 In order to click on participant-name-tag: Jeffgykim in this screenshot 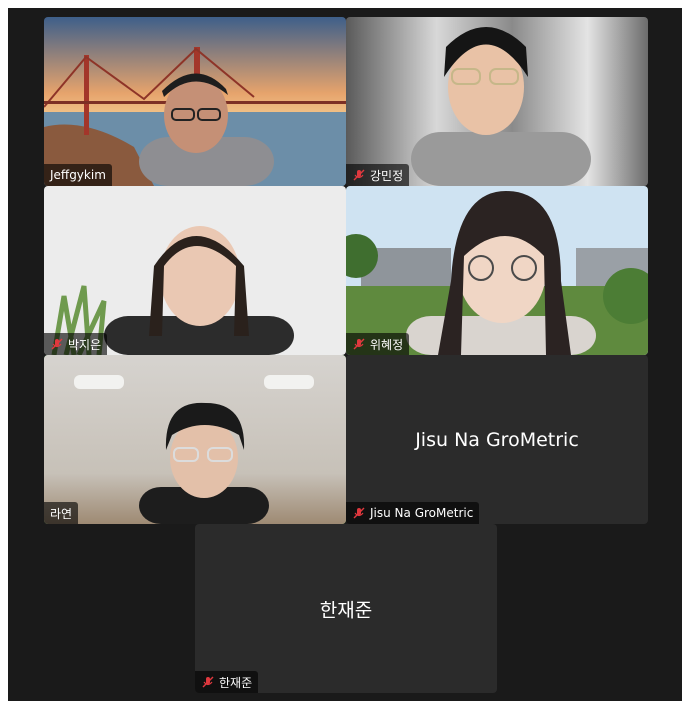, I will do `click(78, 175)`.